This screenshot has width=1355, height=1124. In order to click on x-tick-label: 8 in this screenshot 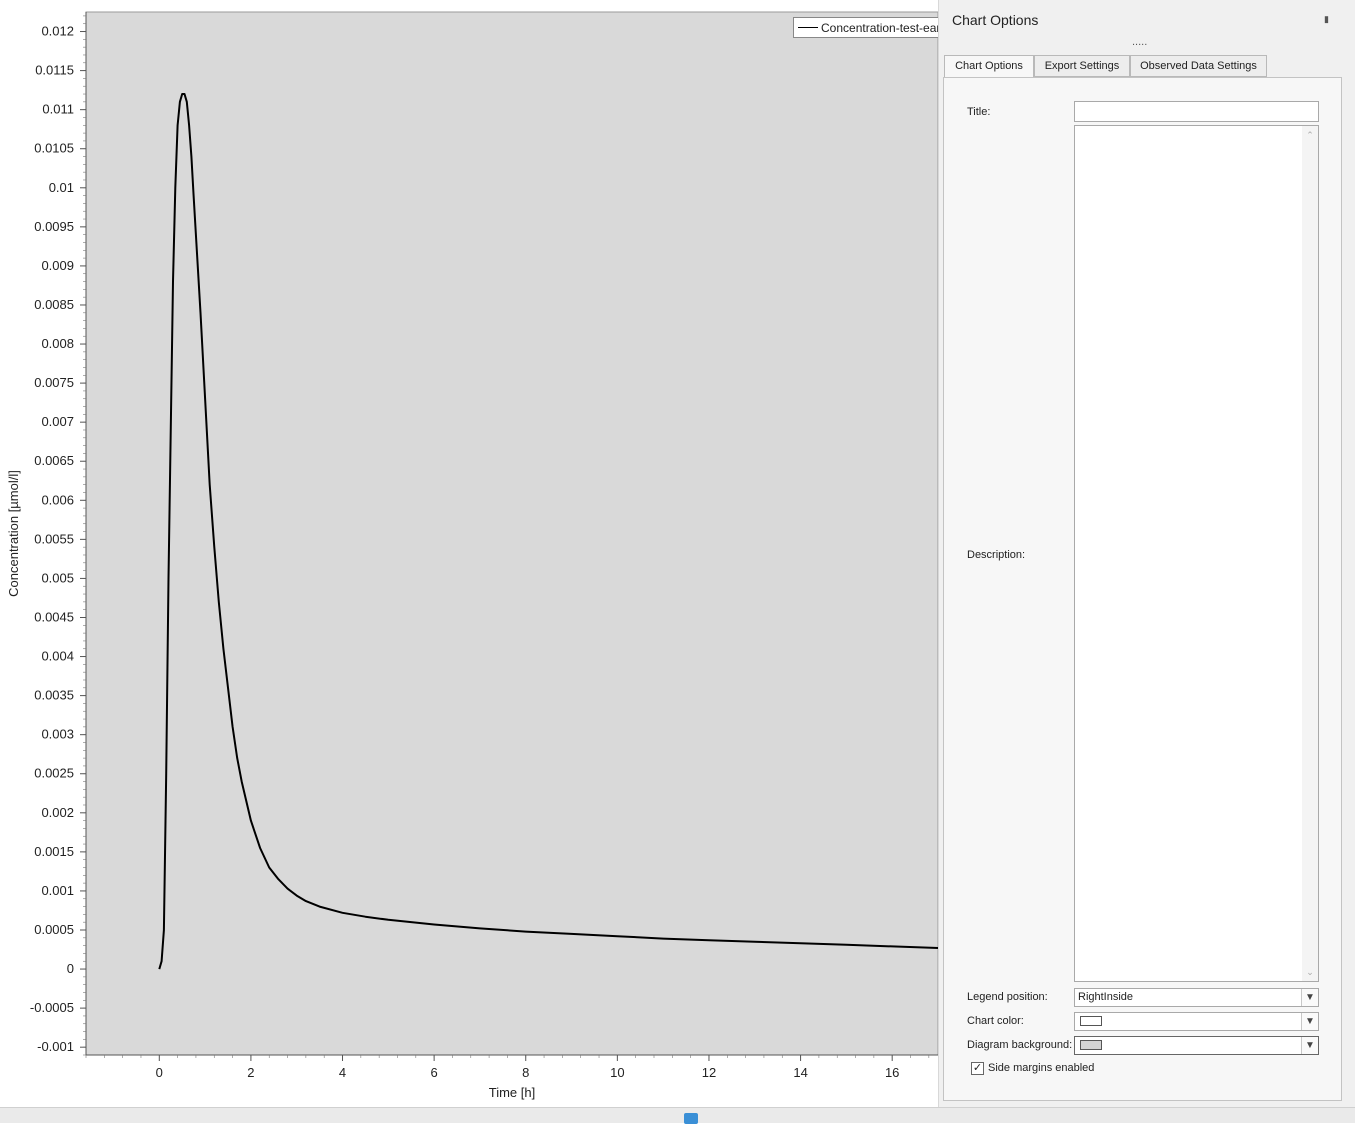, I will do `click(525, 1072)`.